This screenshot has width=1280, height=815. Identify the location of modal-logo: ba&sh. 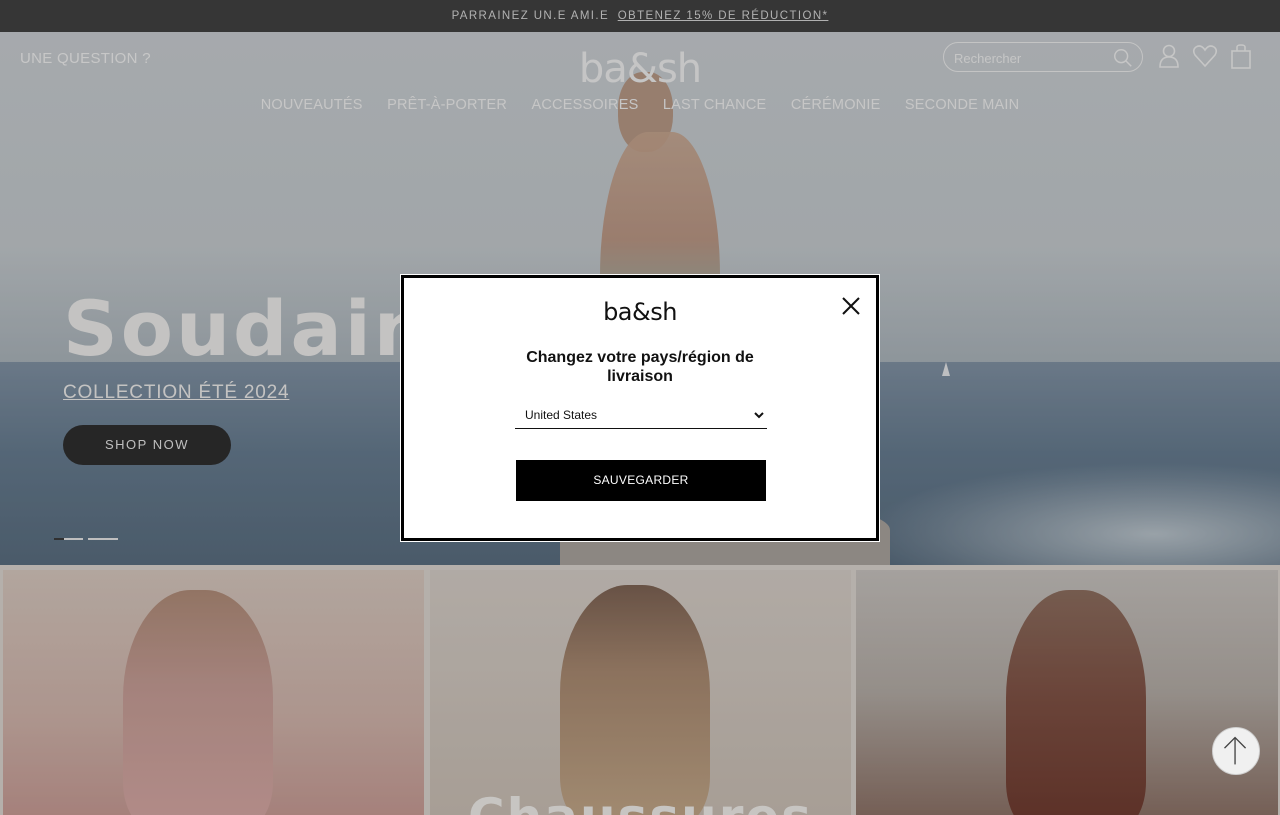
(640, 312).